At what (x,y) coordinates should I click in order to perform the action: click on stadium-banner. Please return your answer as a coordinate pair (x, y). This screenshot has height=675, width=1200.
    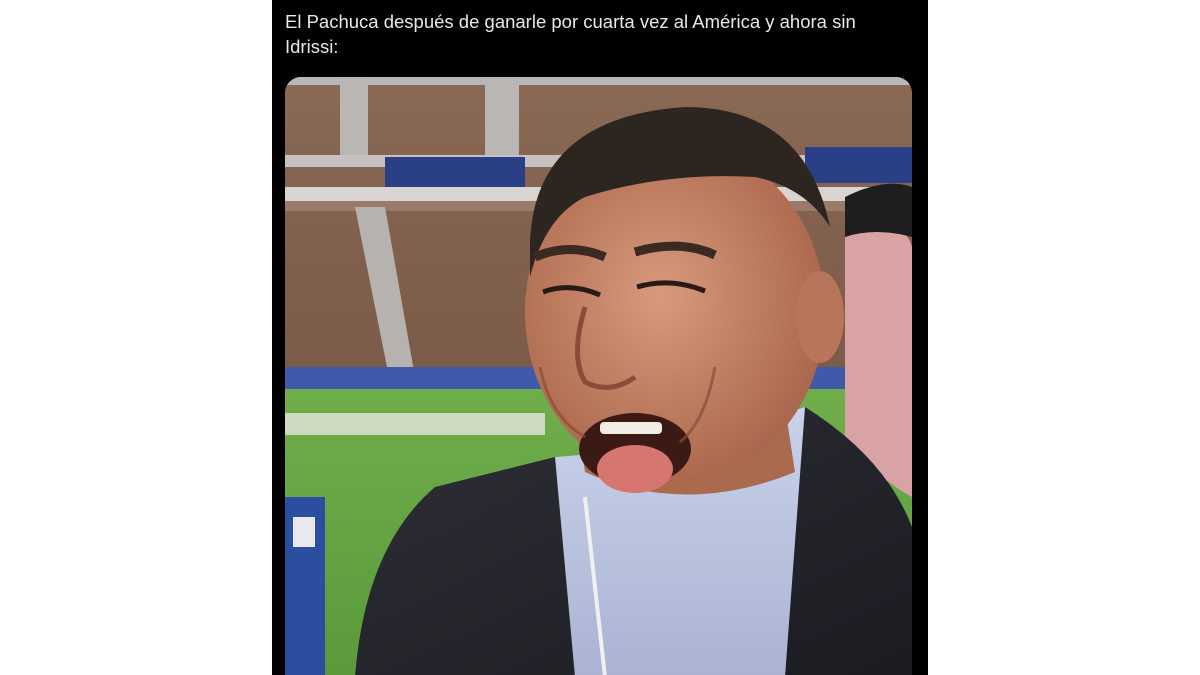
    Looking at the image, I should click on (455, 173).